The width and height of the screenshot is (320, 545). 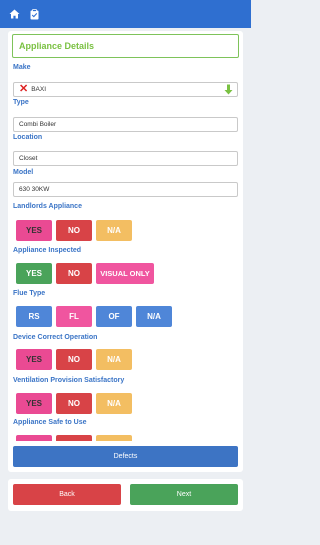 What do you see at coordinates (67, 494) in the screenshot?
I see `back-button: Back` at bounding box center [67, 494].